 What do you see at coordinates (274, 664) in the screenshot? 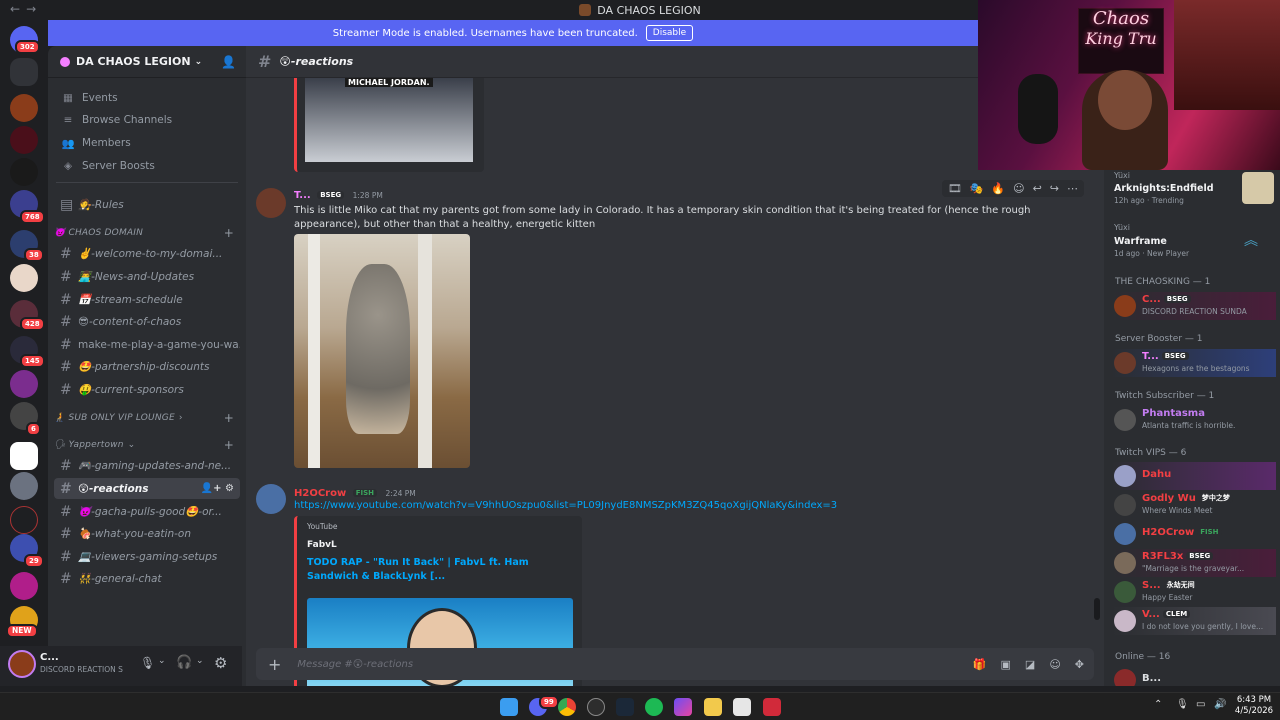
I see `add-attachment-icon: +` at bounding box center [274, 664].